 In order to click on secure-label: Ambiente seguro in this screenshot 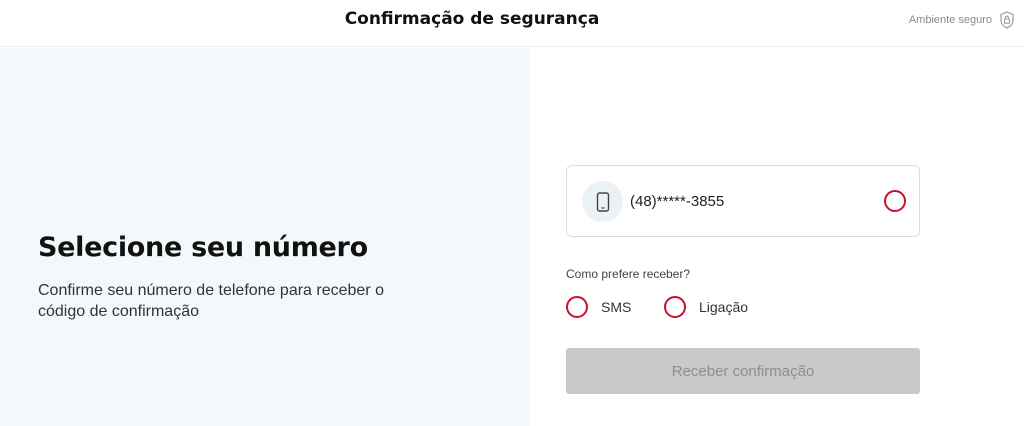, I will do `click(950, 20)`.